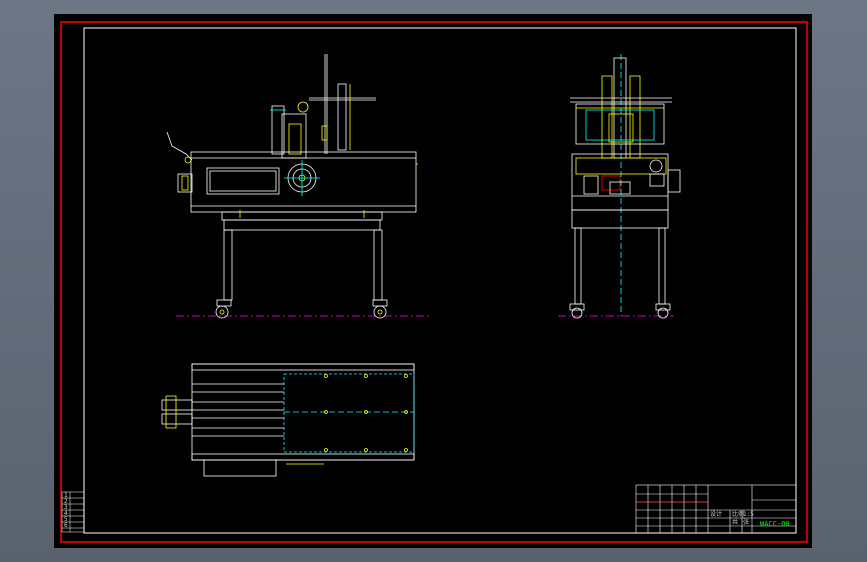  Describe the element at coordinates (299, 186) in the screenshot. I see `front-elevation-view` at that location.